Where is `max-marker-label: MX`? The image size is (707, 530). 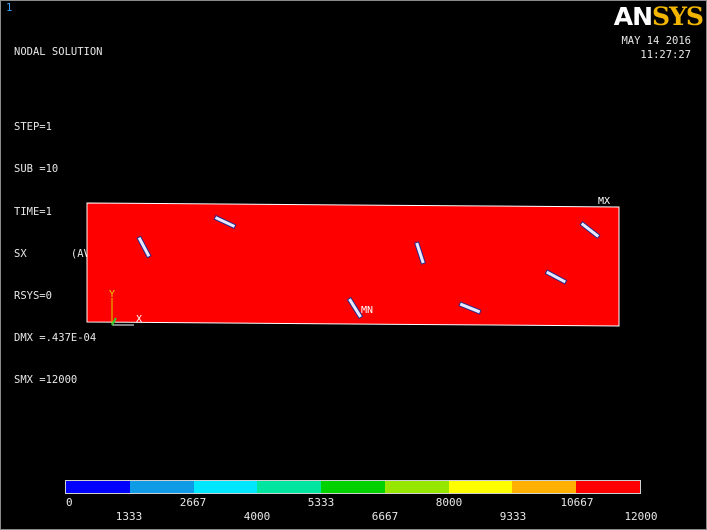
max-marker-label: MX is located at coordinates (604, 201).